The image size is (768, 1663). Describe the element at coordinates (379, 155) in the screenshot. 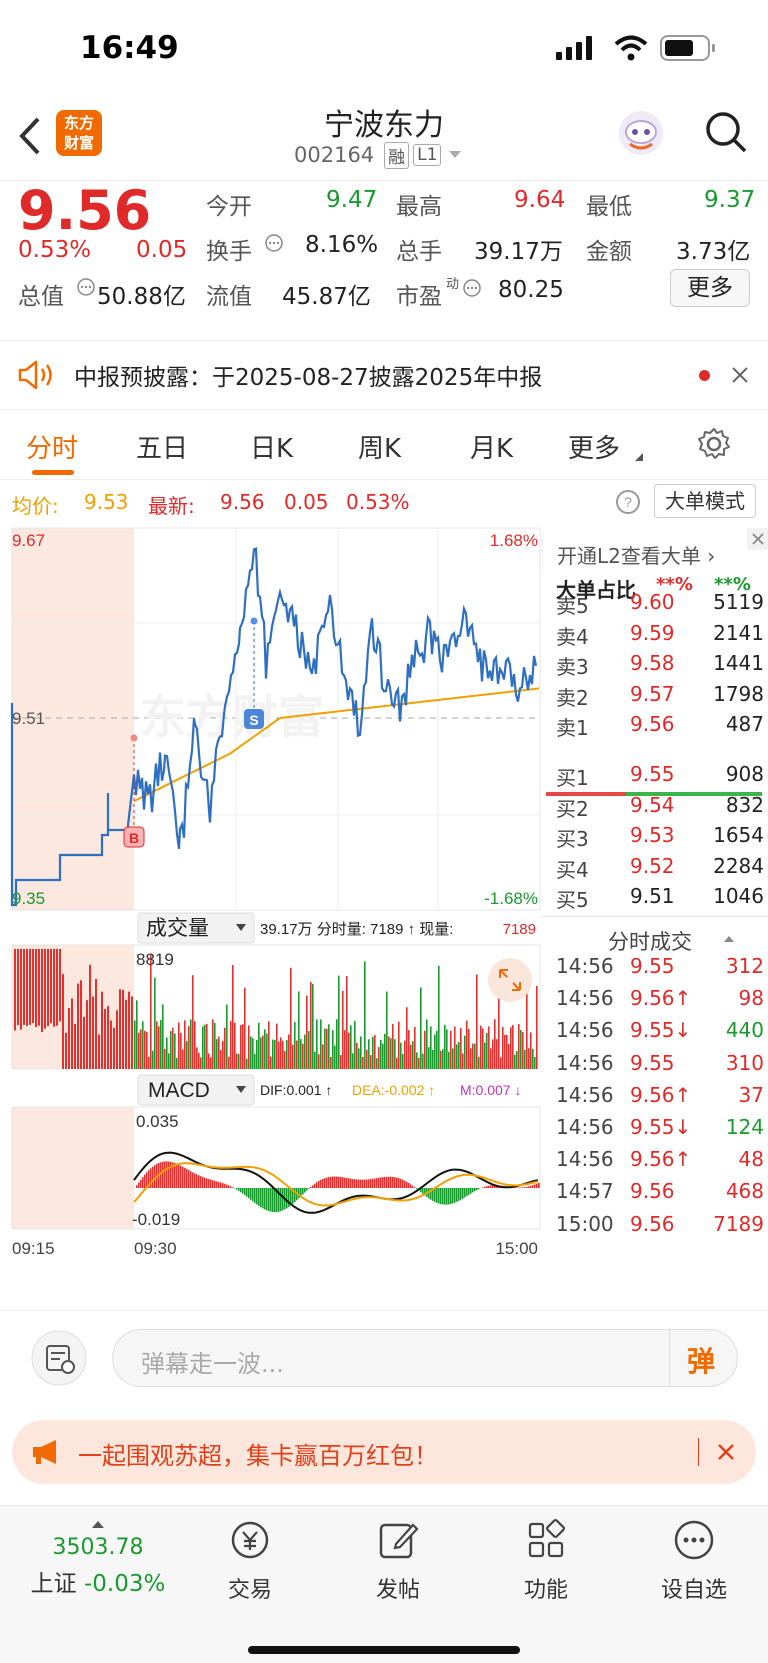

I see `stock-code-row: 002164 融 L1` at that location.